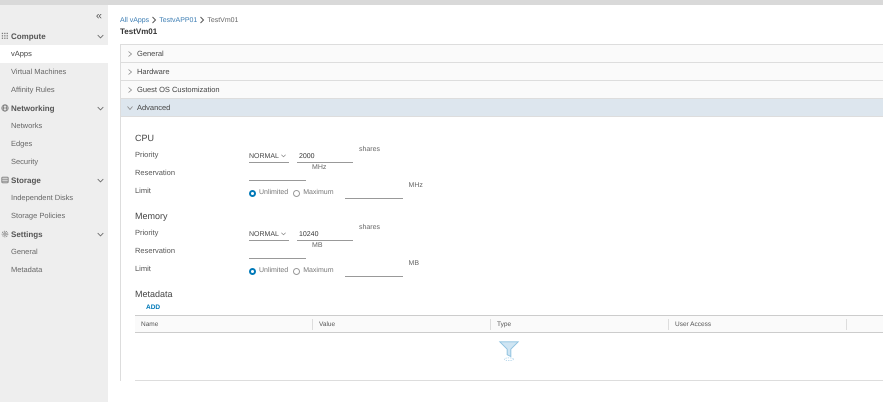 This screenshot has width=883, height=402. What do you see at coordinates (145, 138) in the screenshot?
I see `section-title: CPU` at bounding box center [145, 138].